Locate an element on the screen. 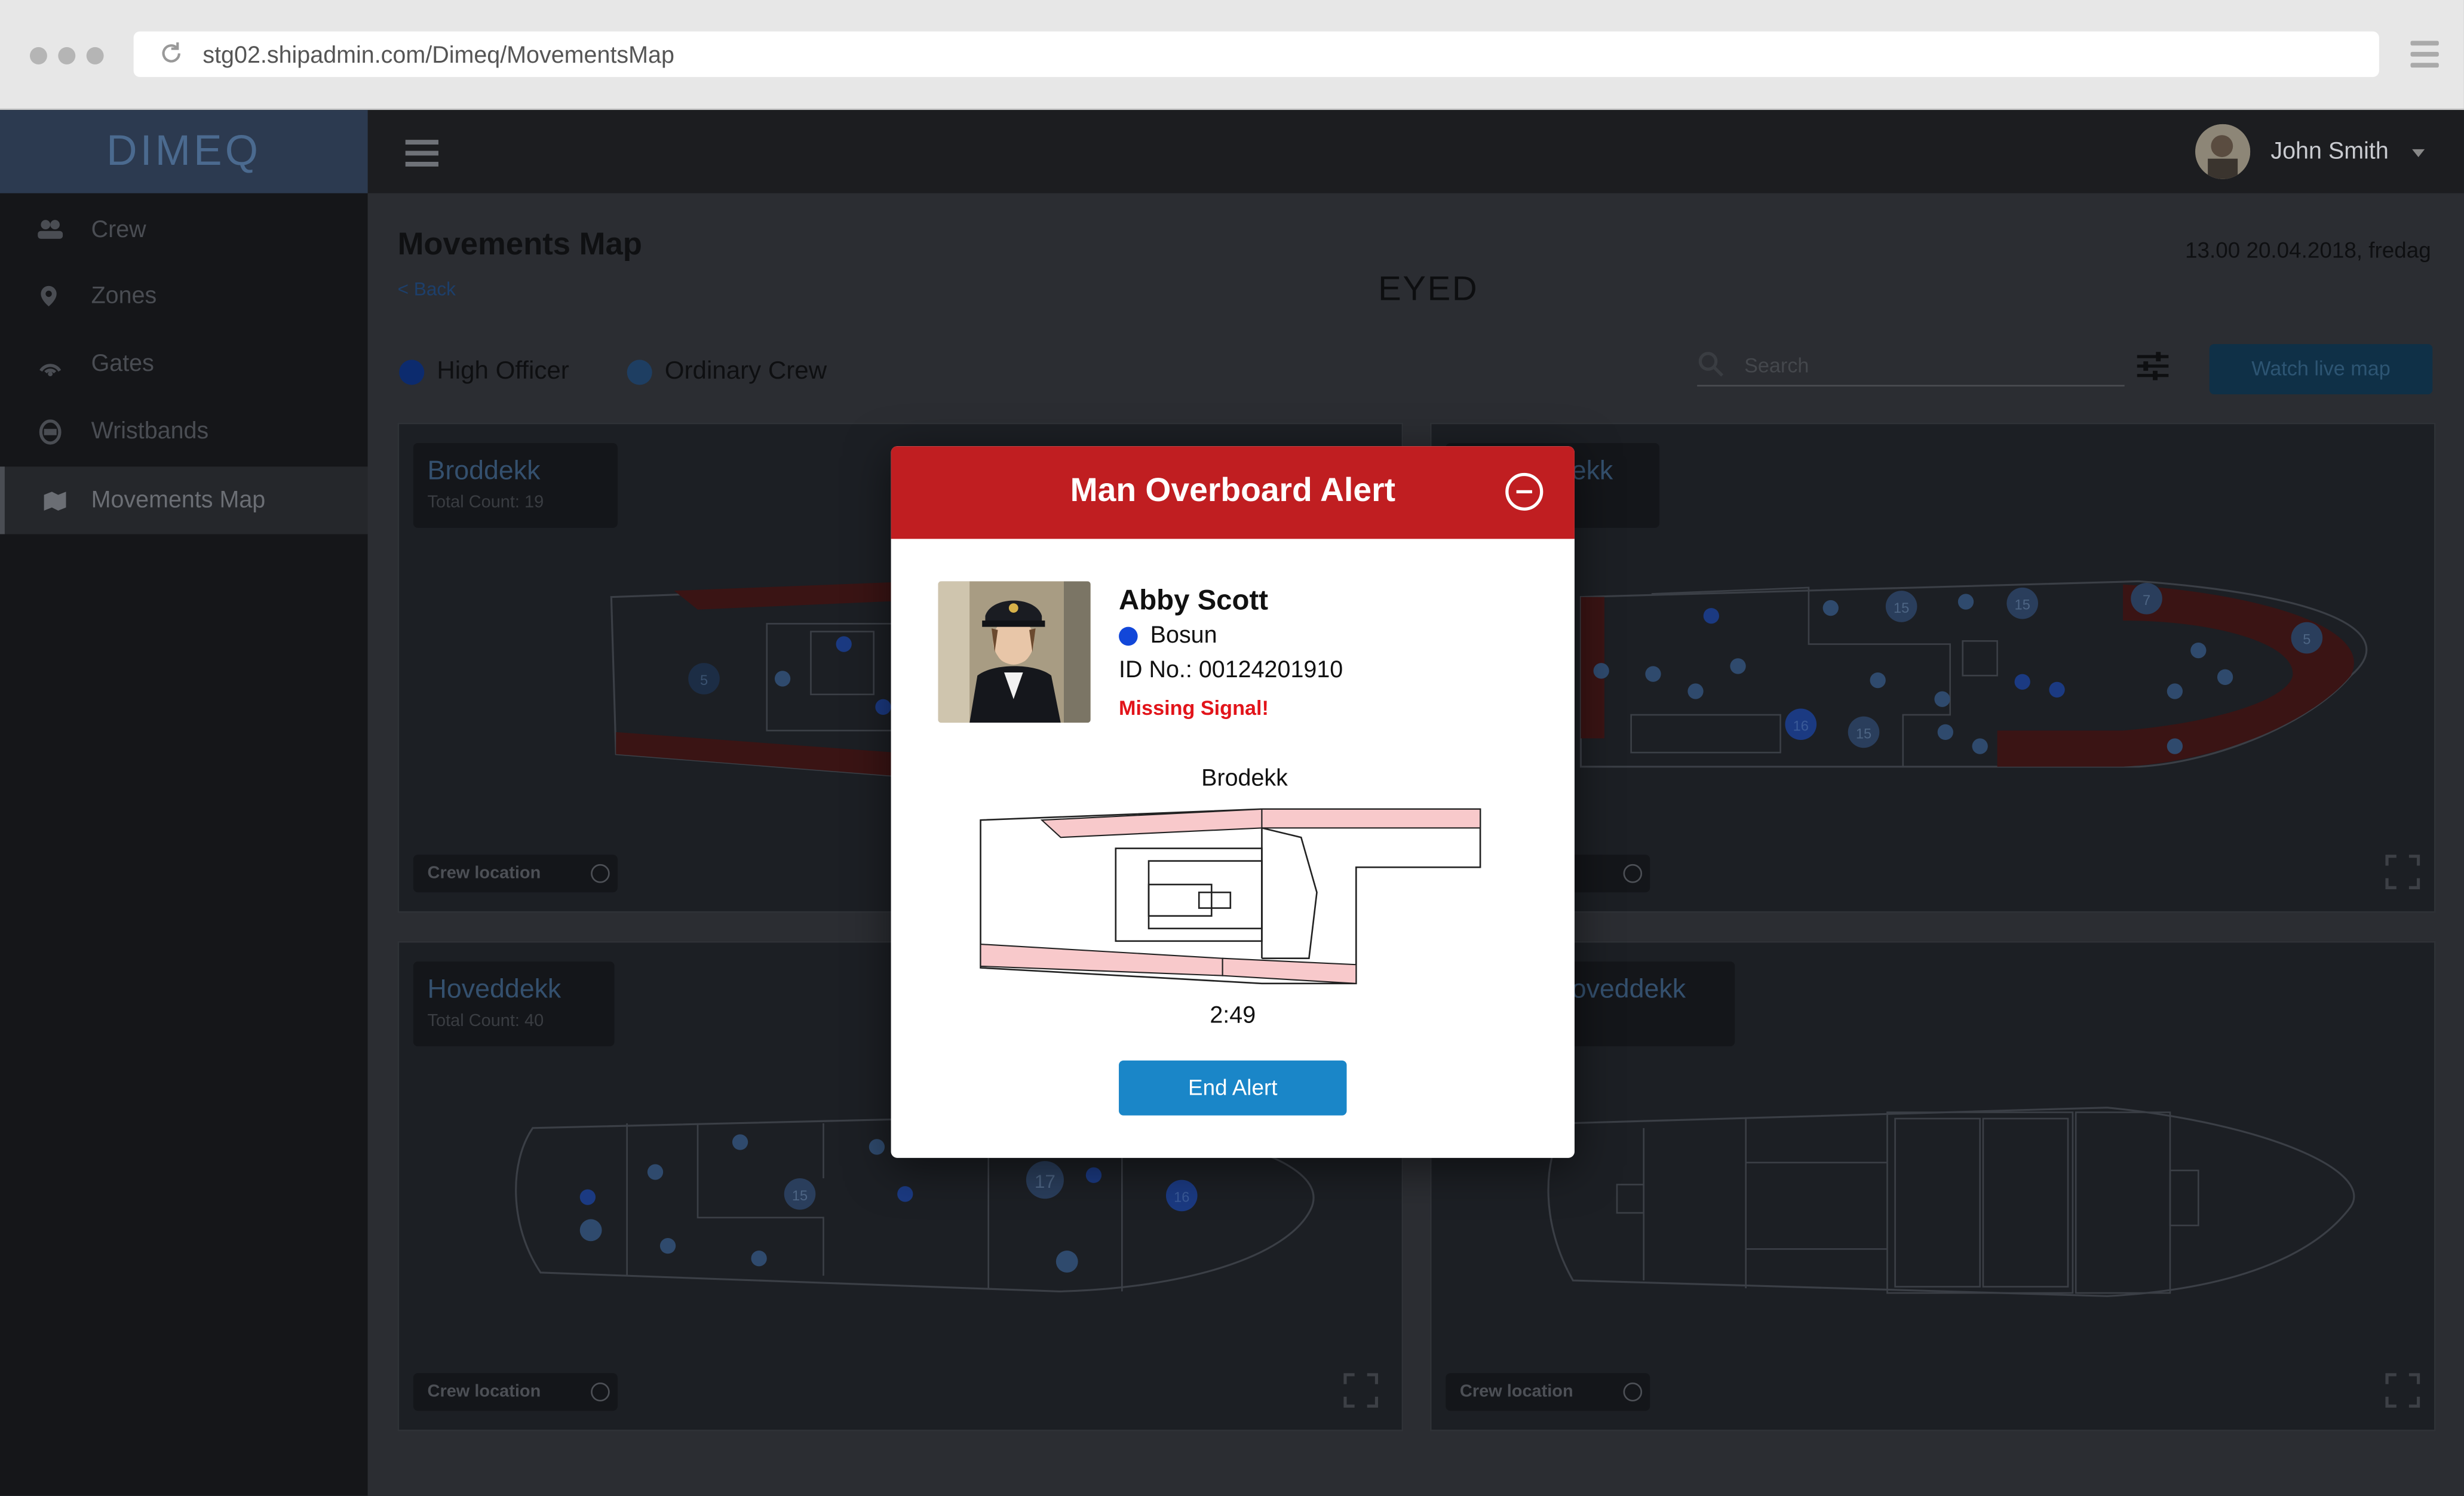 The image size is (2464, 1496). logo-area: DIMEQ is located at coordinates (184, 151).